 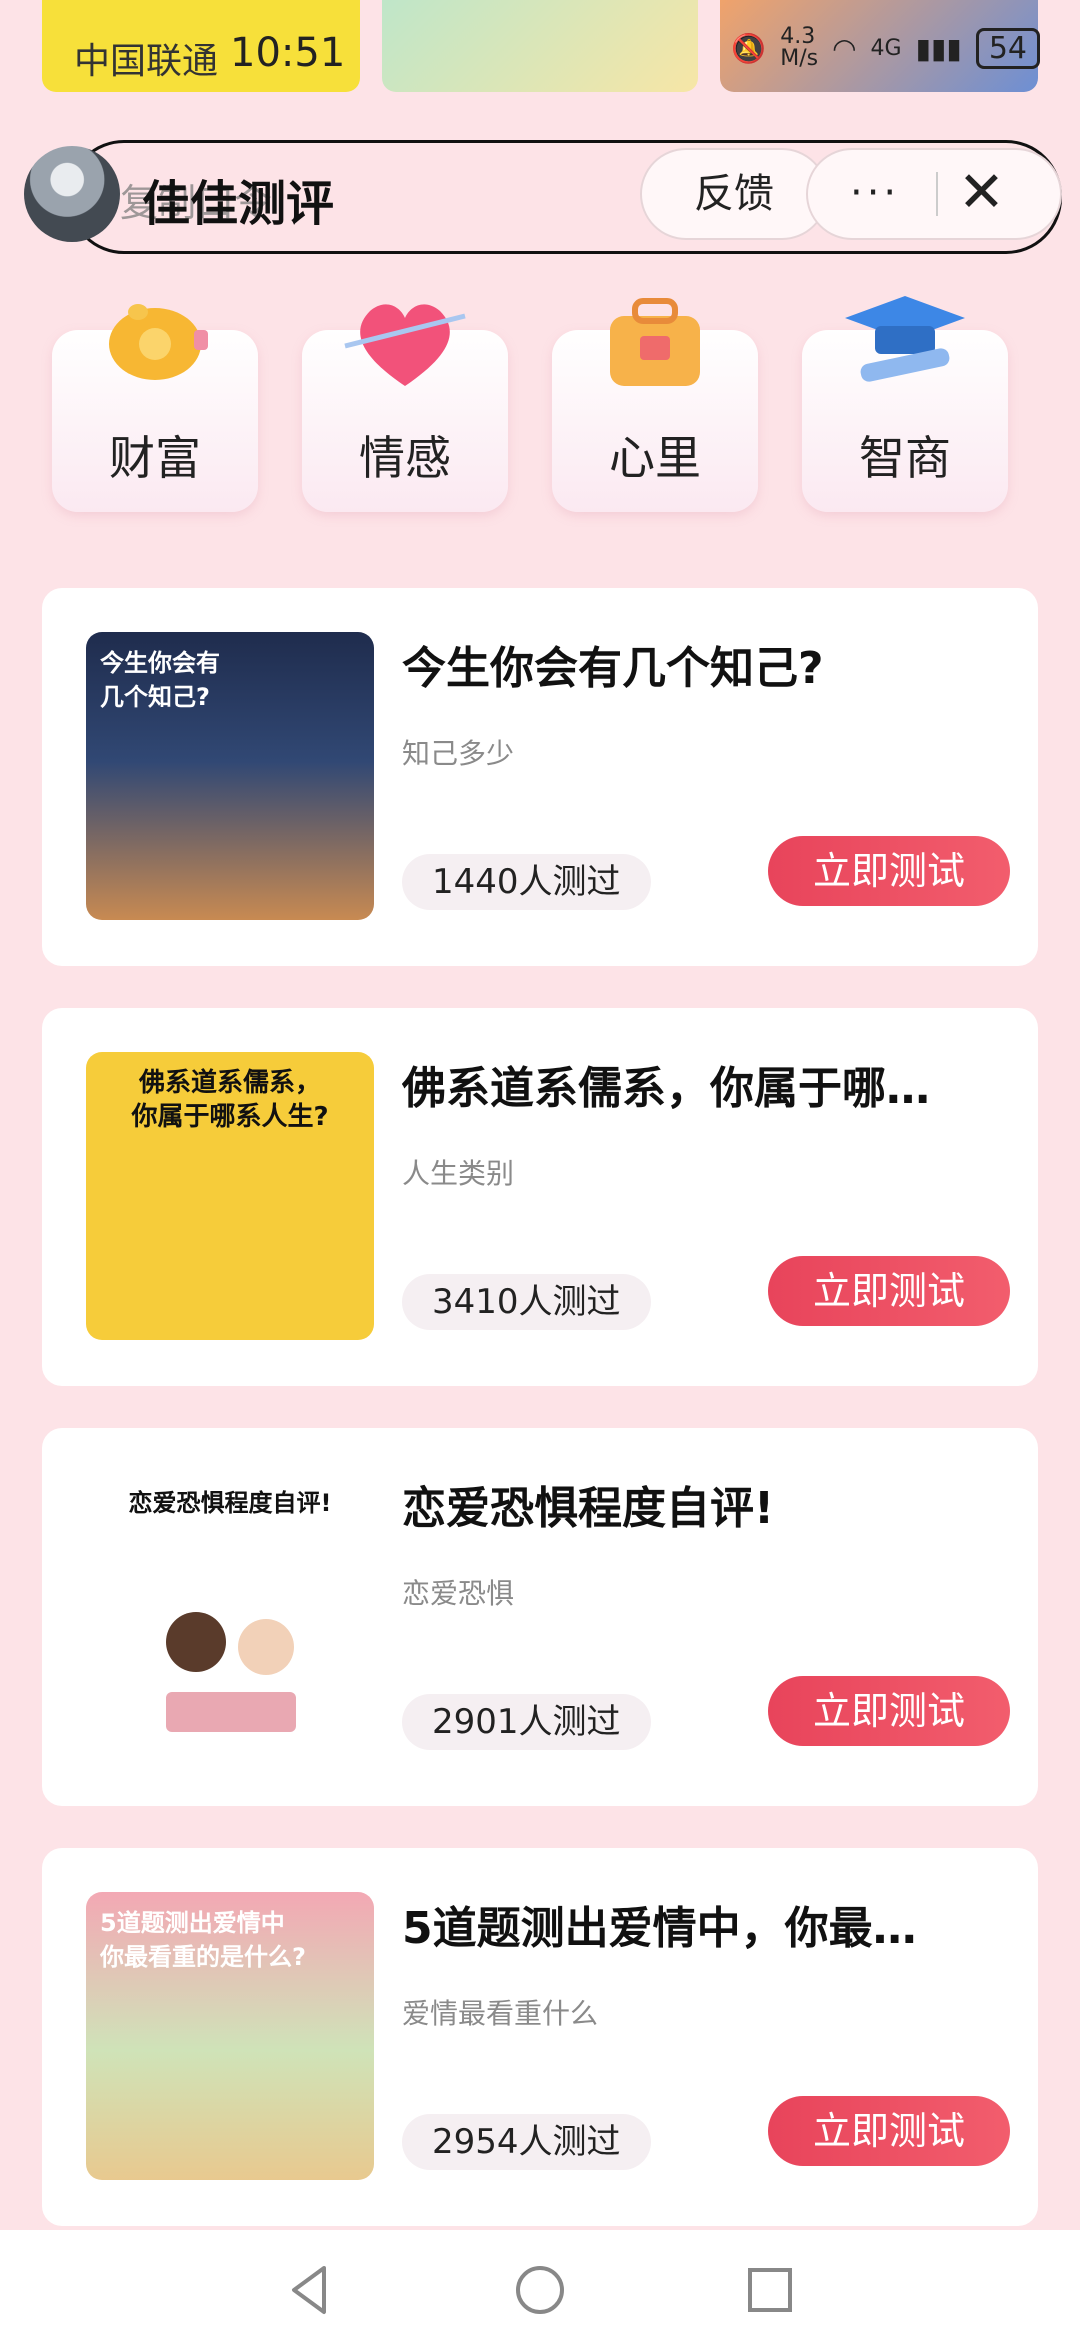 What do you see at coordinates (160, 680) in the screenshot?
I see `thumbnail-caption: 今生你会有 几个知己?` at bounding box center [160, 680].